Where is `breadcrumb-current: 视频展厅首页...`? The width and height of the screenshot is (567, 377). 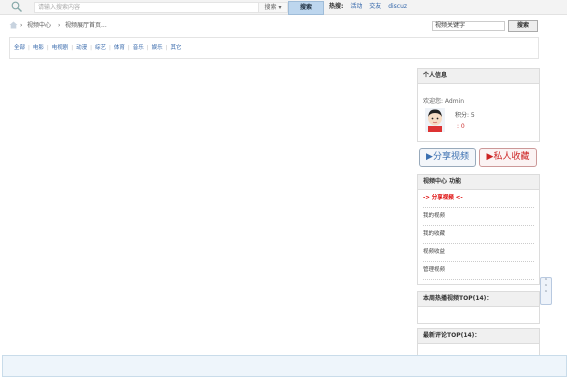 breadcrumb-current: 视频展厅首页... is located at coordinates (86, 25).